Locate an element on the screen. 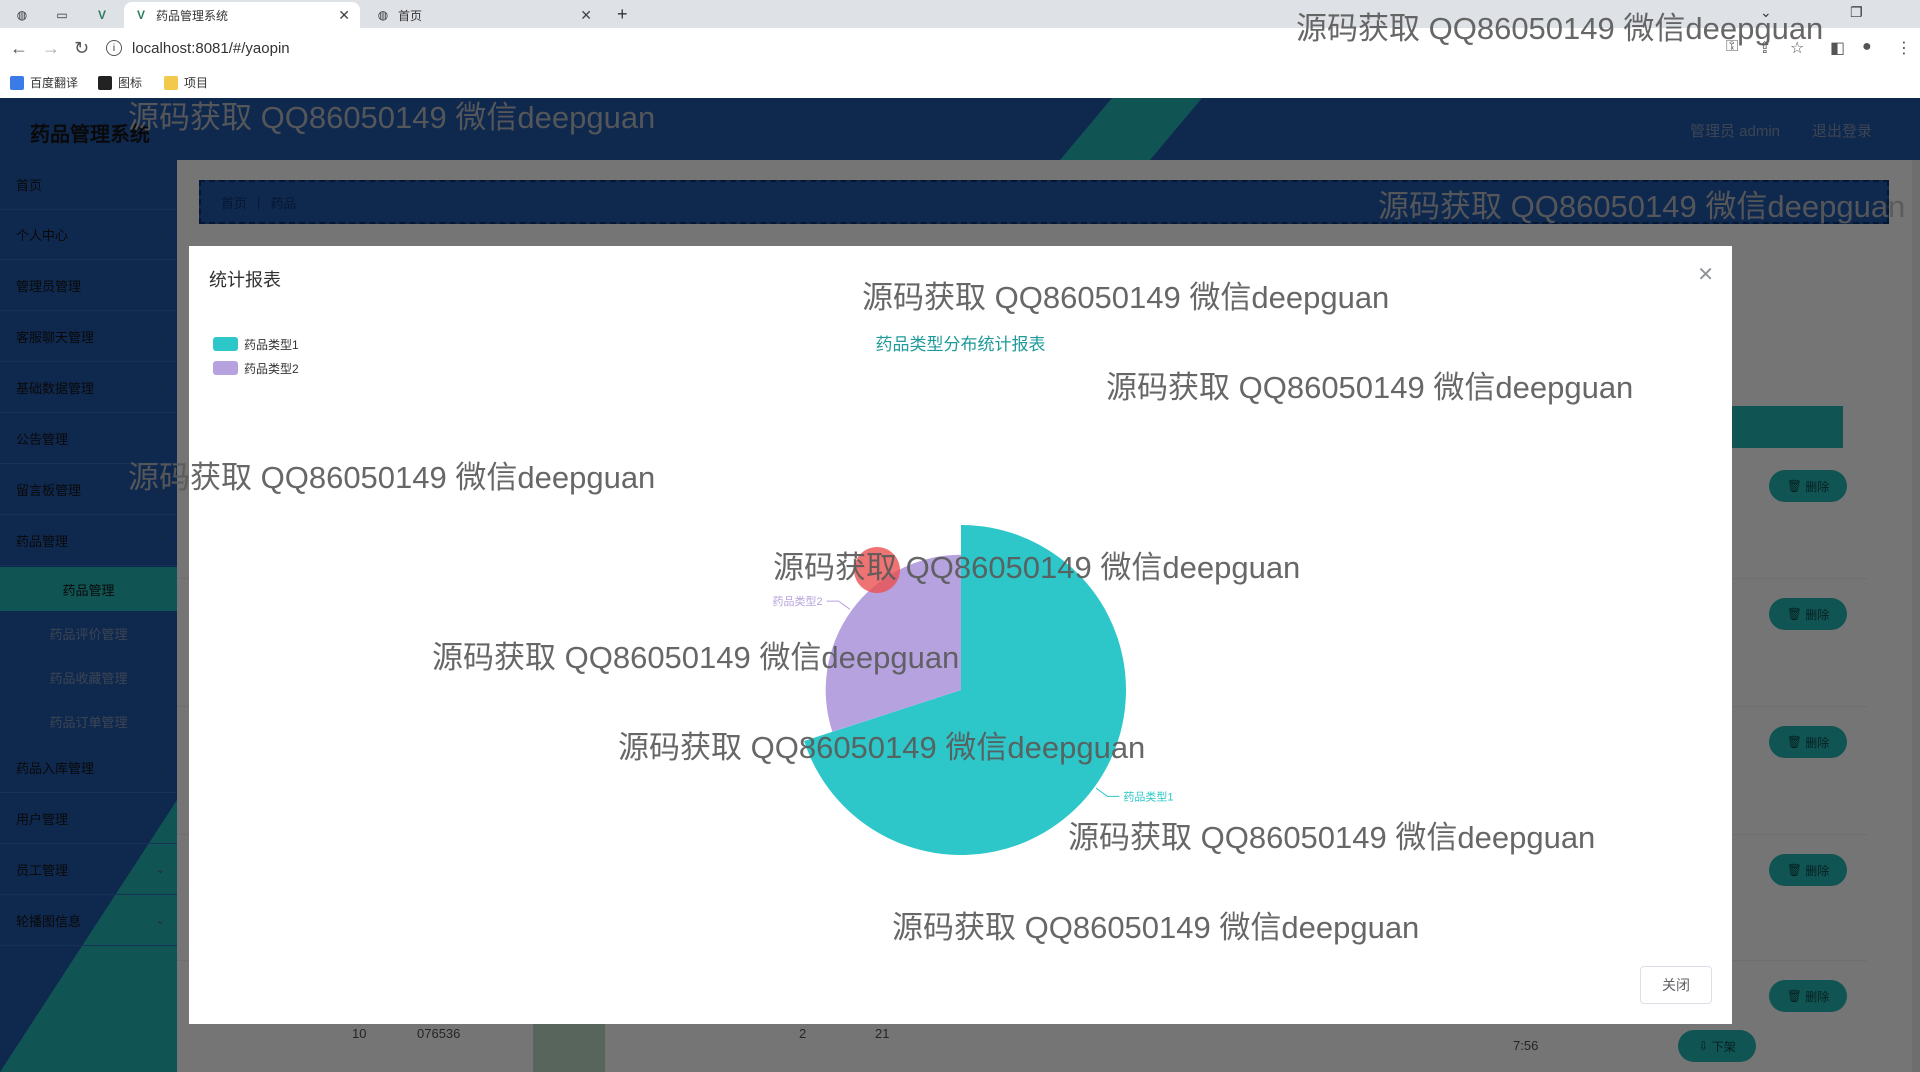 This screenshot has width=1920, height=1072. browser-tab-bar: ◍ ▭ V V 药品管理系统 ✕ ◍ 首页 ✕ + ⌄ ❐ is located at coordinates (960, 14).